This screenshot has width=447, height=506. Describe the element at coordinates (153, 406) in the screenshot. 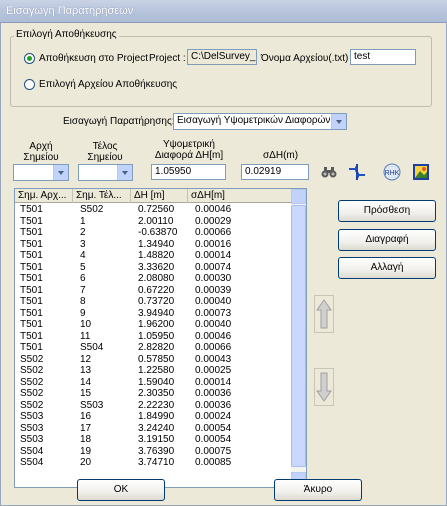

I see `table-row: S502 S503 2.22230 0.00036` at that location.